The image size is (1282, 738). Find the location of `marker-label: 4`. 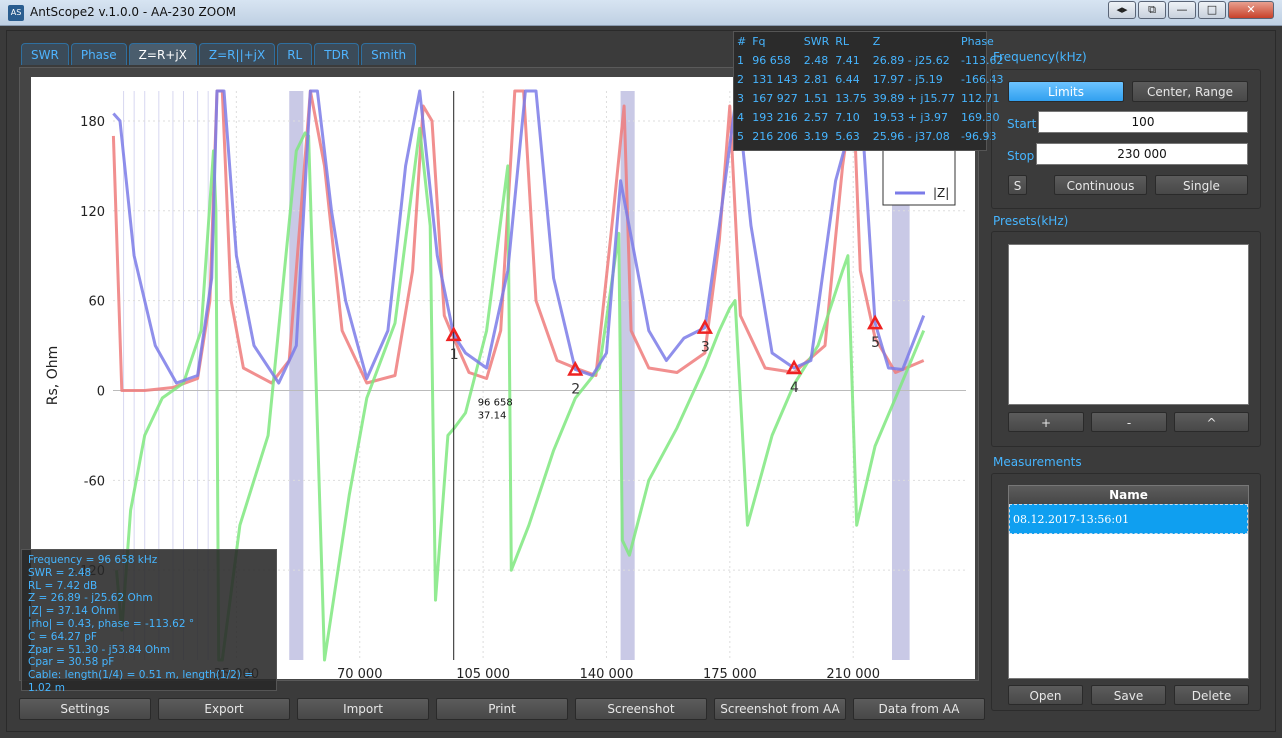

marker-label: 4 is located at coordinates (794, 388).